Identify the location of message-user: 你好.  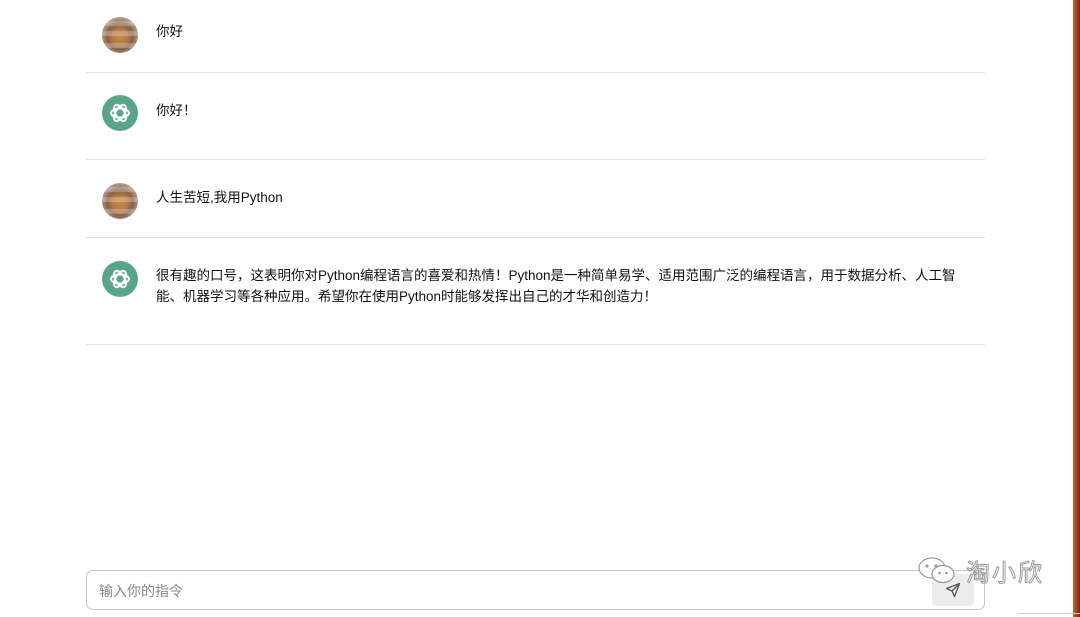
(535, 36).